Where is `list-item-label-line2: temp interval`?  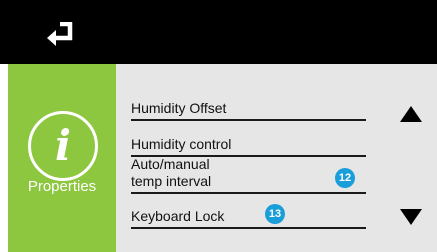
list-item-label-line2: temp interval is located at coordinates (171, 181).